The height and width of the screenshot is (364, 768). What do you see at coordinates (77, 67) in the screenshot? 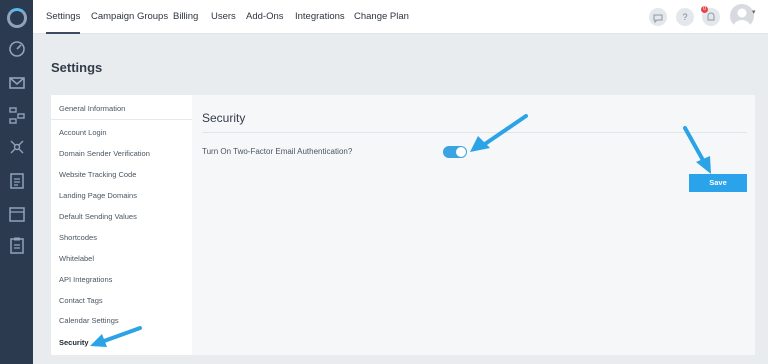
I see `page-title: Settings` at bounding box center [77, 67].